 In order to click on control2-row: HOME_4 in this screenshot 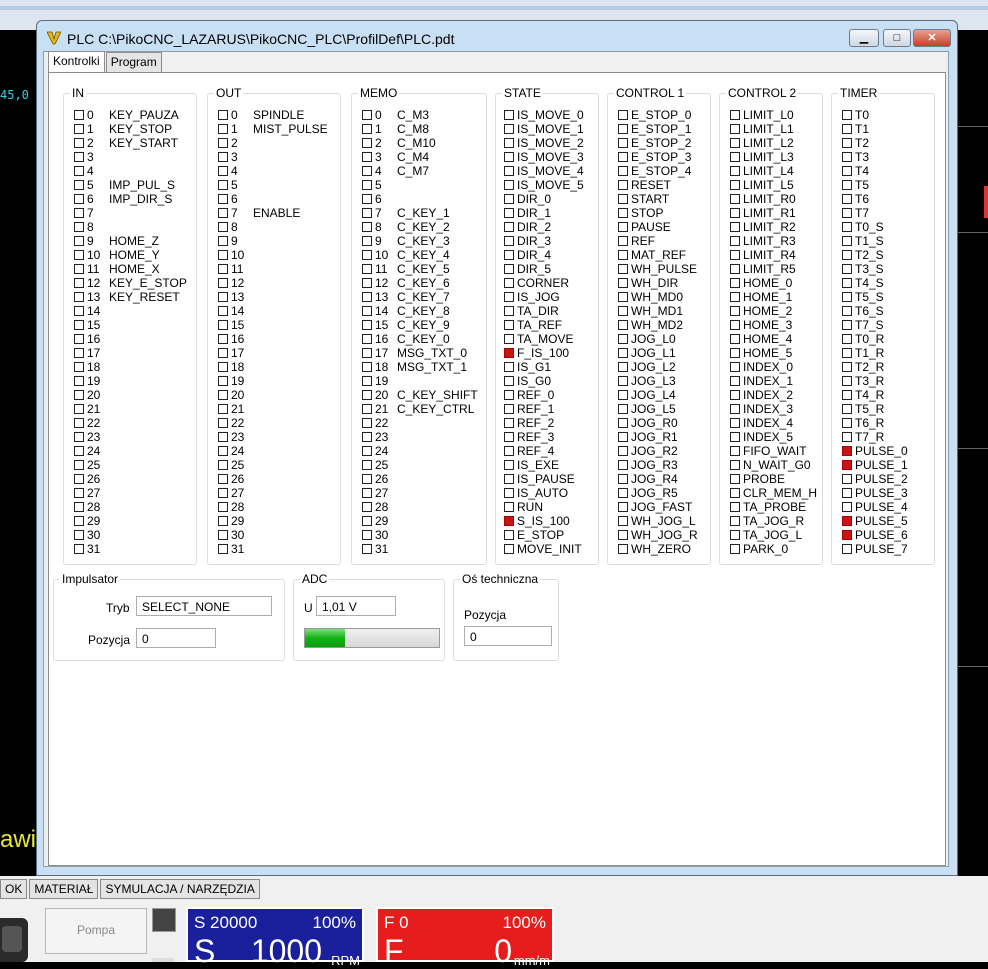, I will do `click(773, 339)`.